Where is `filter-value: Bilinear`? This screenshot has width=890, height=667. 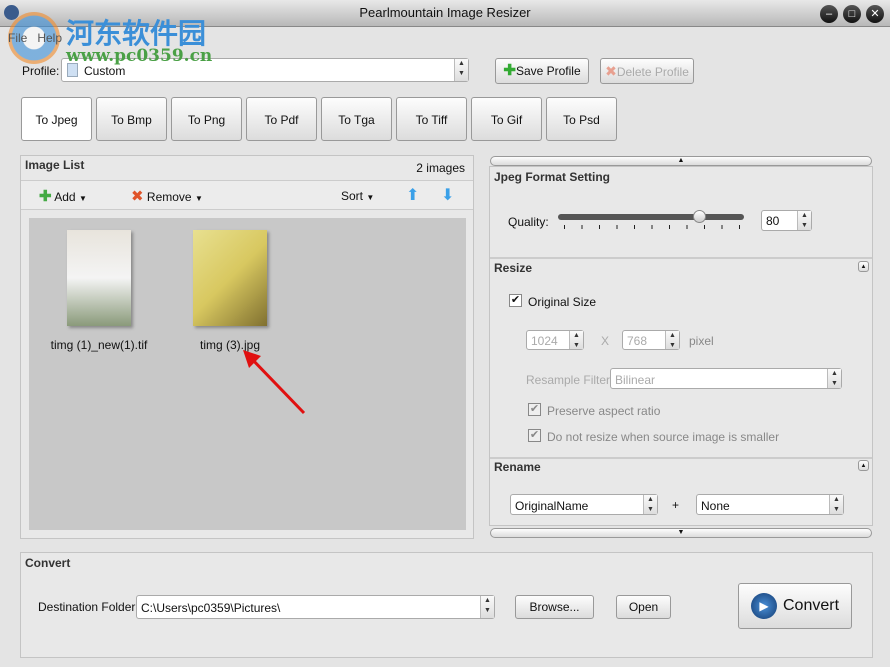
filter-value: Bilinear is located at coordinates (635, 380).